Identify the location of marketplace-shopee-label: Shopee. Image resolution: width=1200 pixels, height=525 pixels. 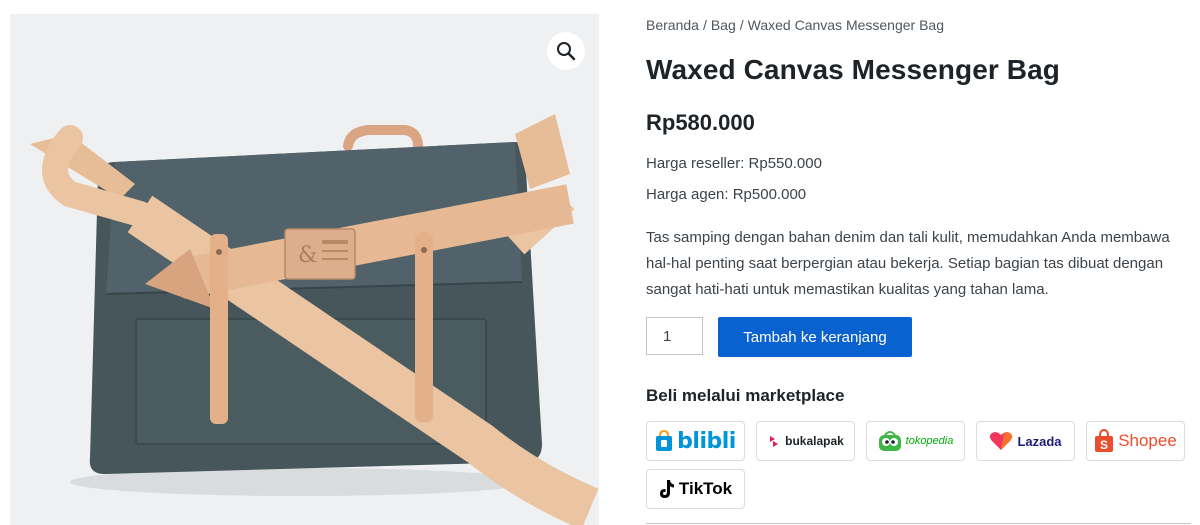
(1147, 440).